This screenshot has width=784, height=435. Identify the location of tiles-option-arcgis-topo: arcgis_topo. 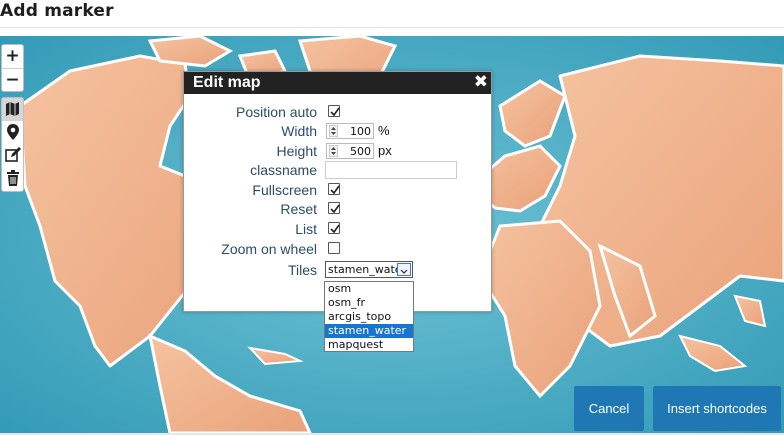
(369, 317).